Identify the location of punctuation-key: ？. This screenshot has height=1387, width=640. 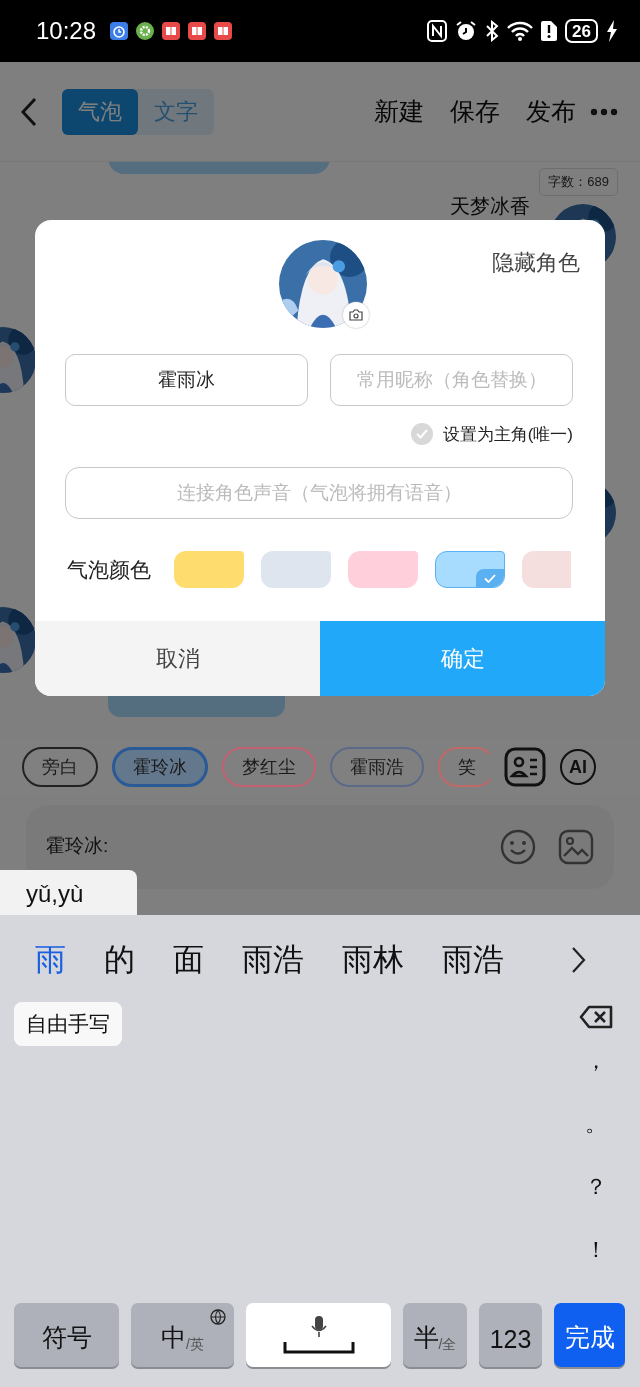
(596, 1186).